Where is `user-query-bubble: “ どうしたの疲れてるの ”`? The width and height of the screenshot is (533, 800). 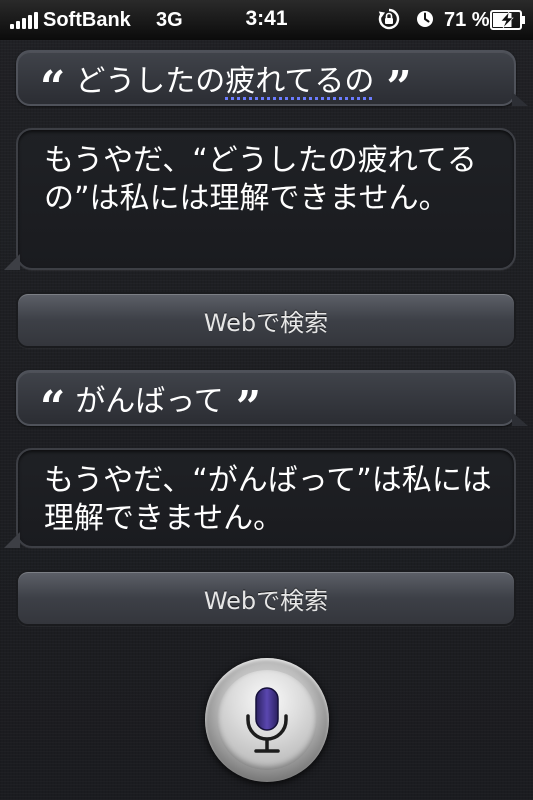 user-query-bubble: “ どうしたの疲れてるの ” is located at coordinates (272, 80).